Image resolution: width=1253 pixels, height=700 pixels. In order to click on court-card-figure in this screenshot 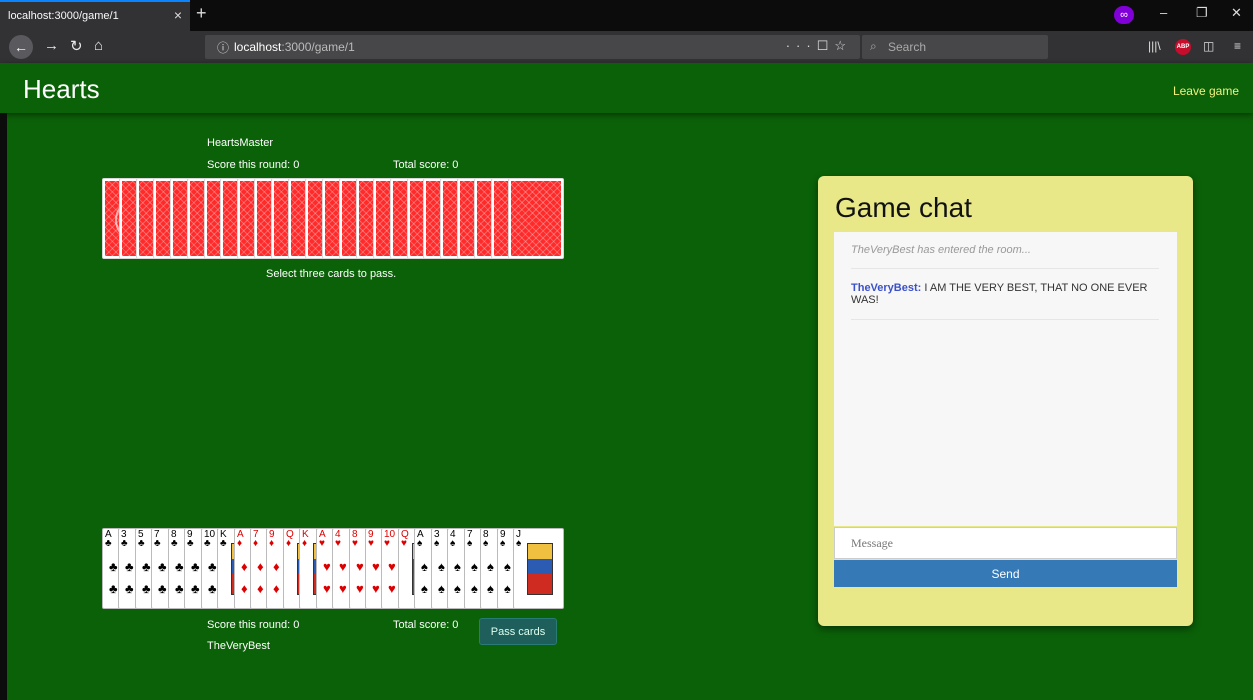, I will do `click(540, 569)`.